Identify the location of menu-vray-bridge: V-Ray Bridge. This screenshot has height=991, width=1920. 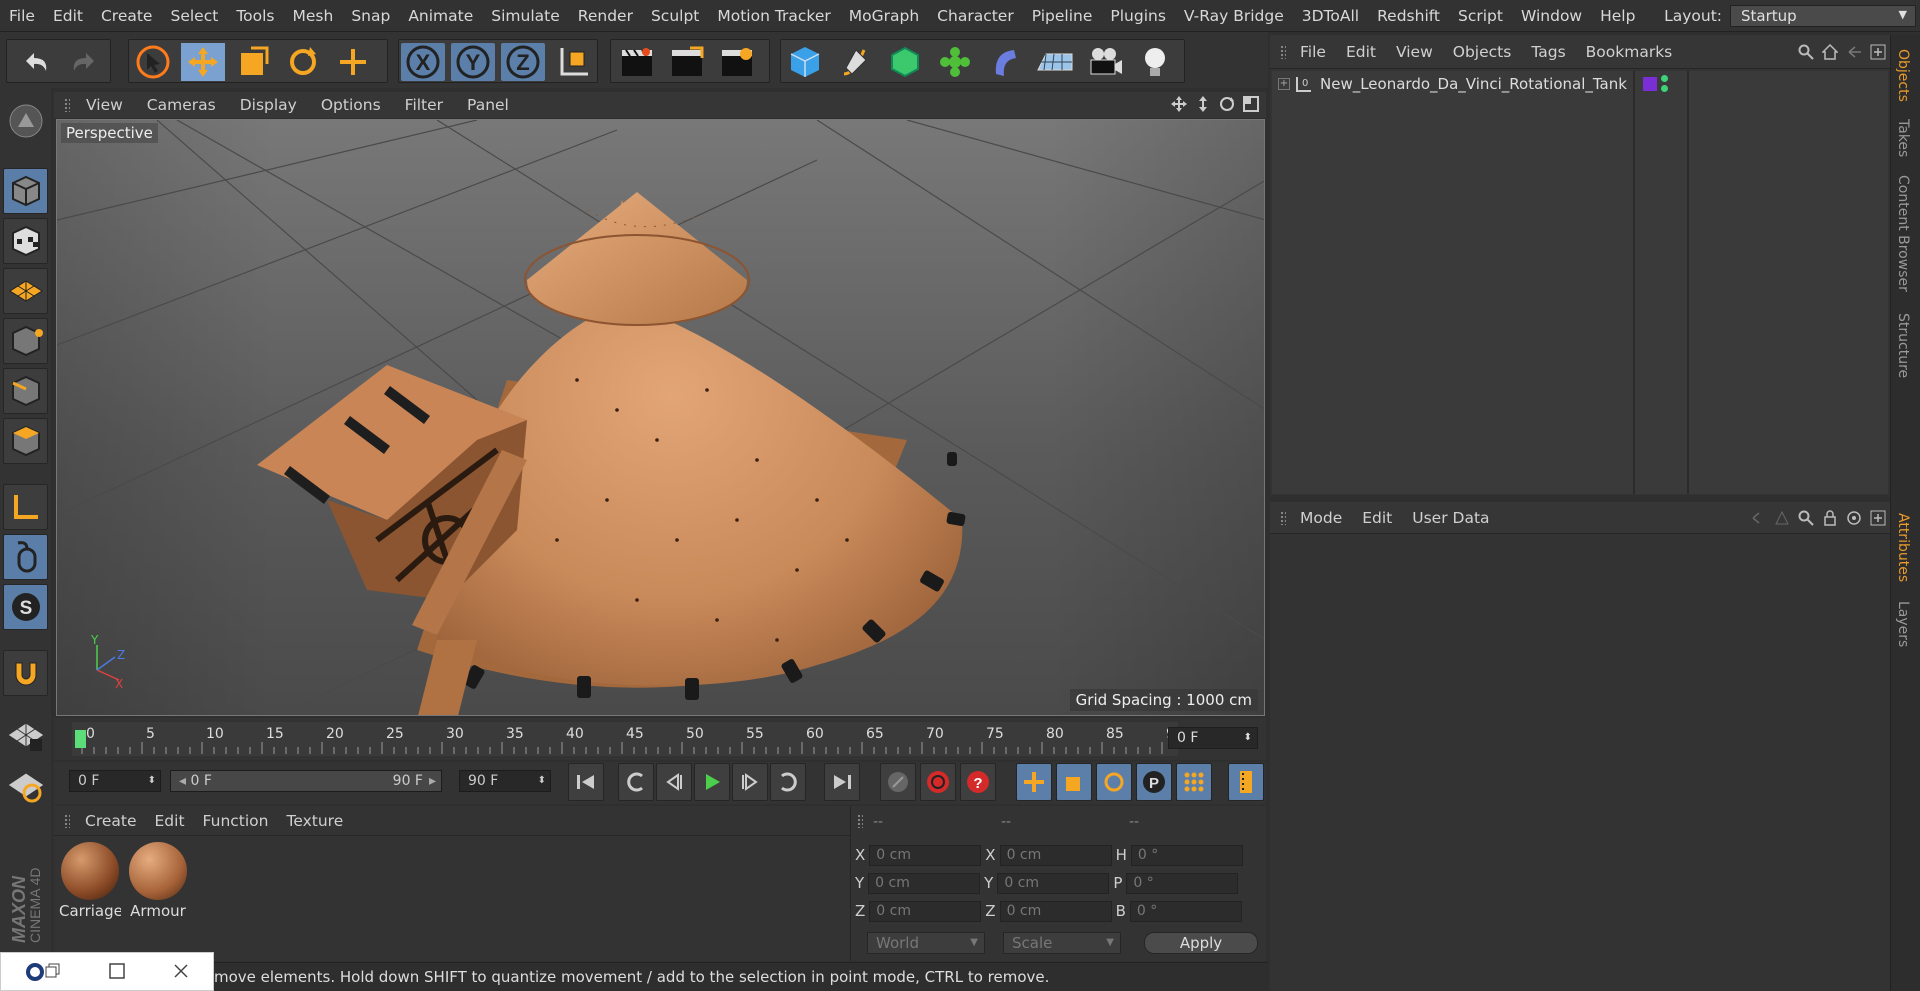
(1234, 16).